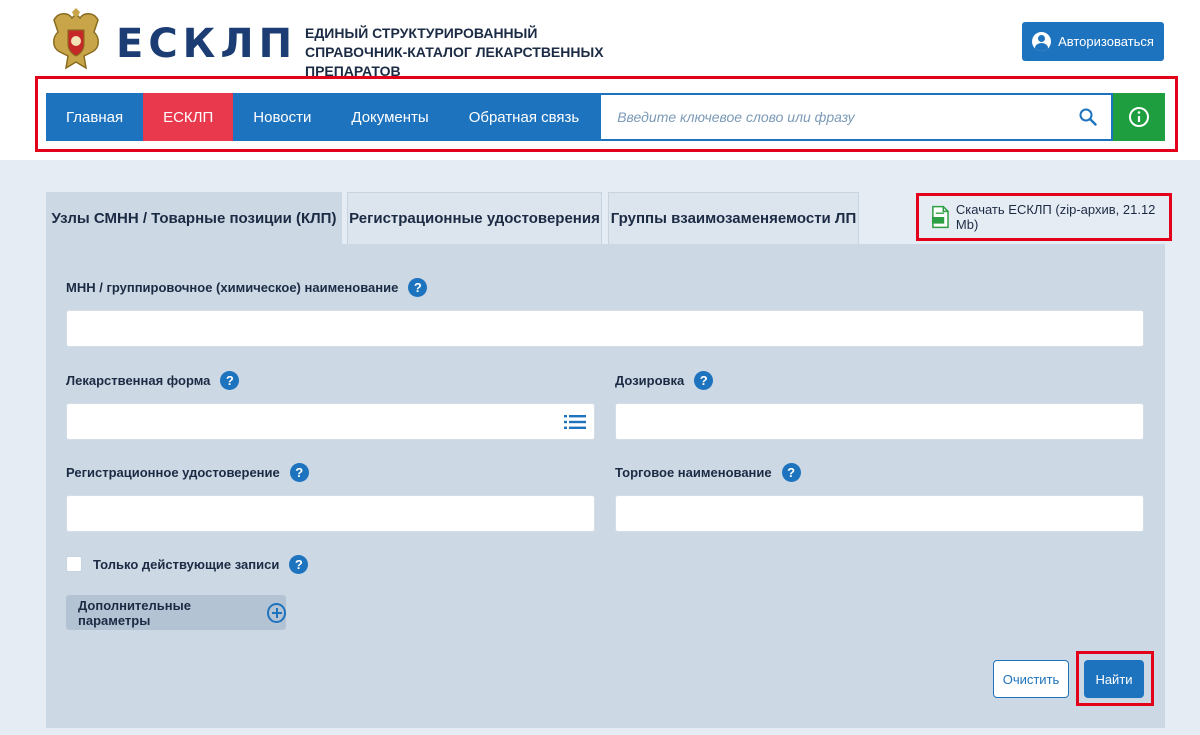  I want to click on zip-file-icon, so click(940, 217).